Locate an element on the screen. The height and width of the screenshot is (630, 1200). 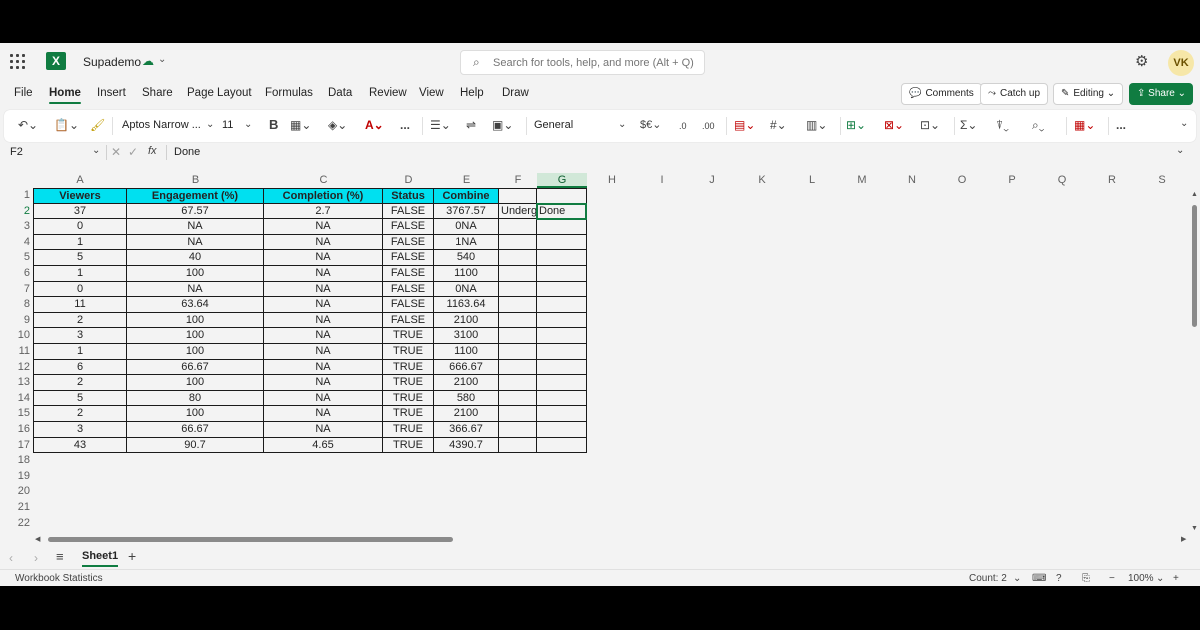
table-cell: 100 is located at coordinates (195, 414).